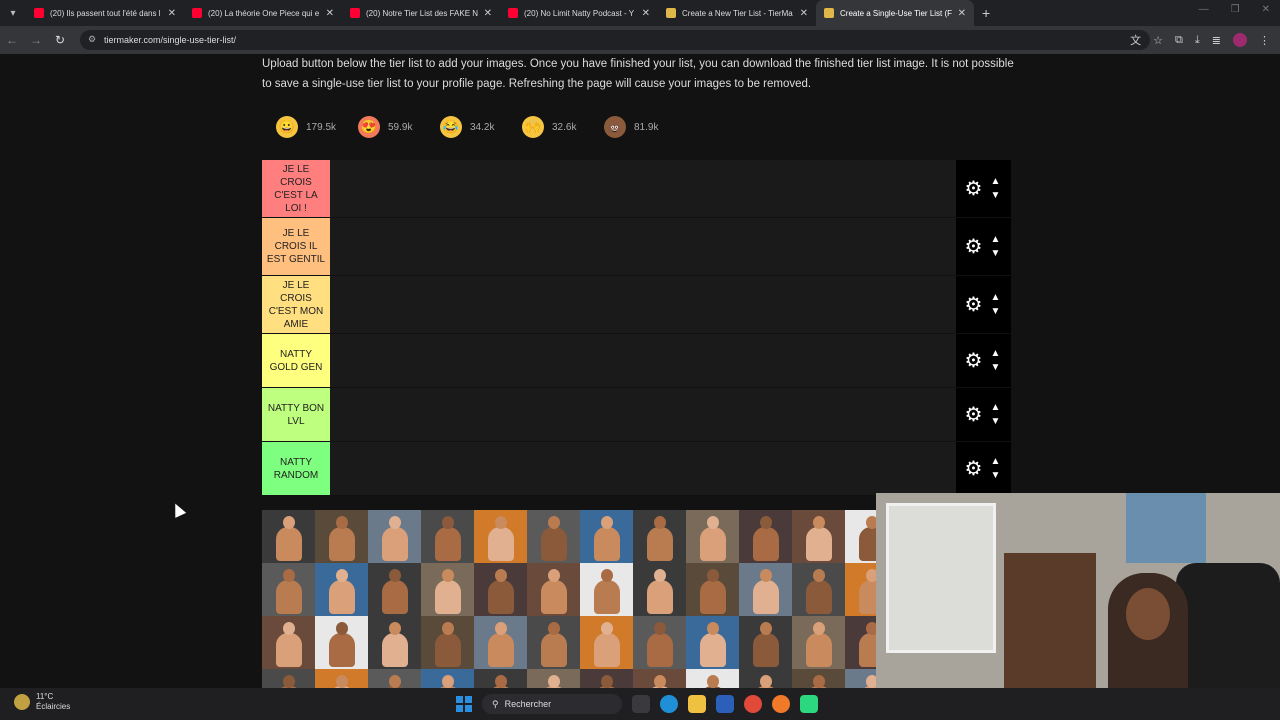  I want to click on reaction-button: 😍 59.9k, so click(399, 127).